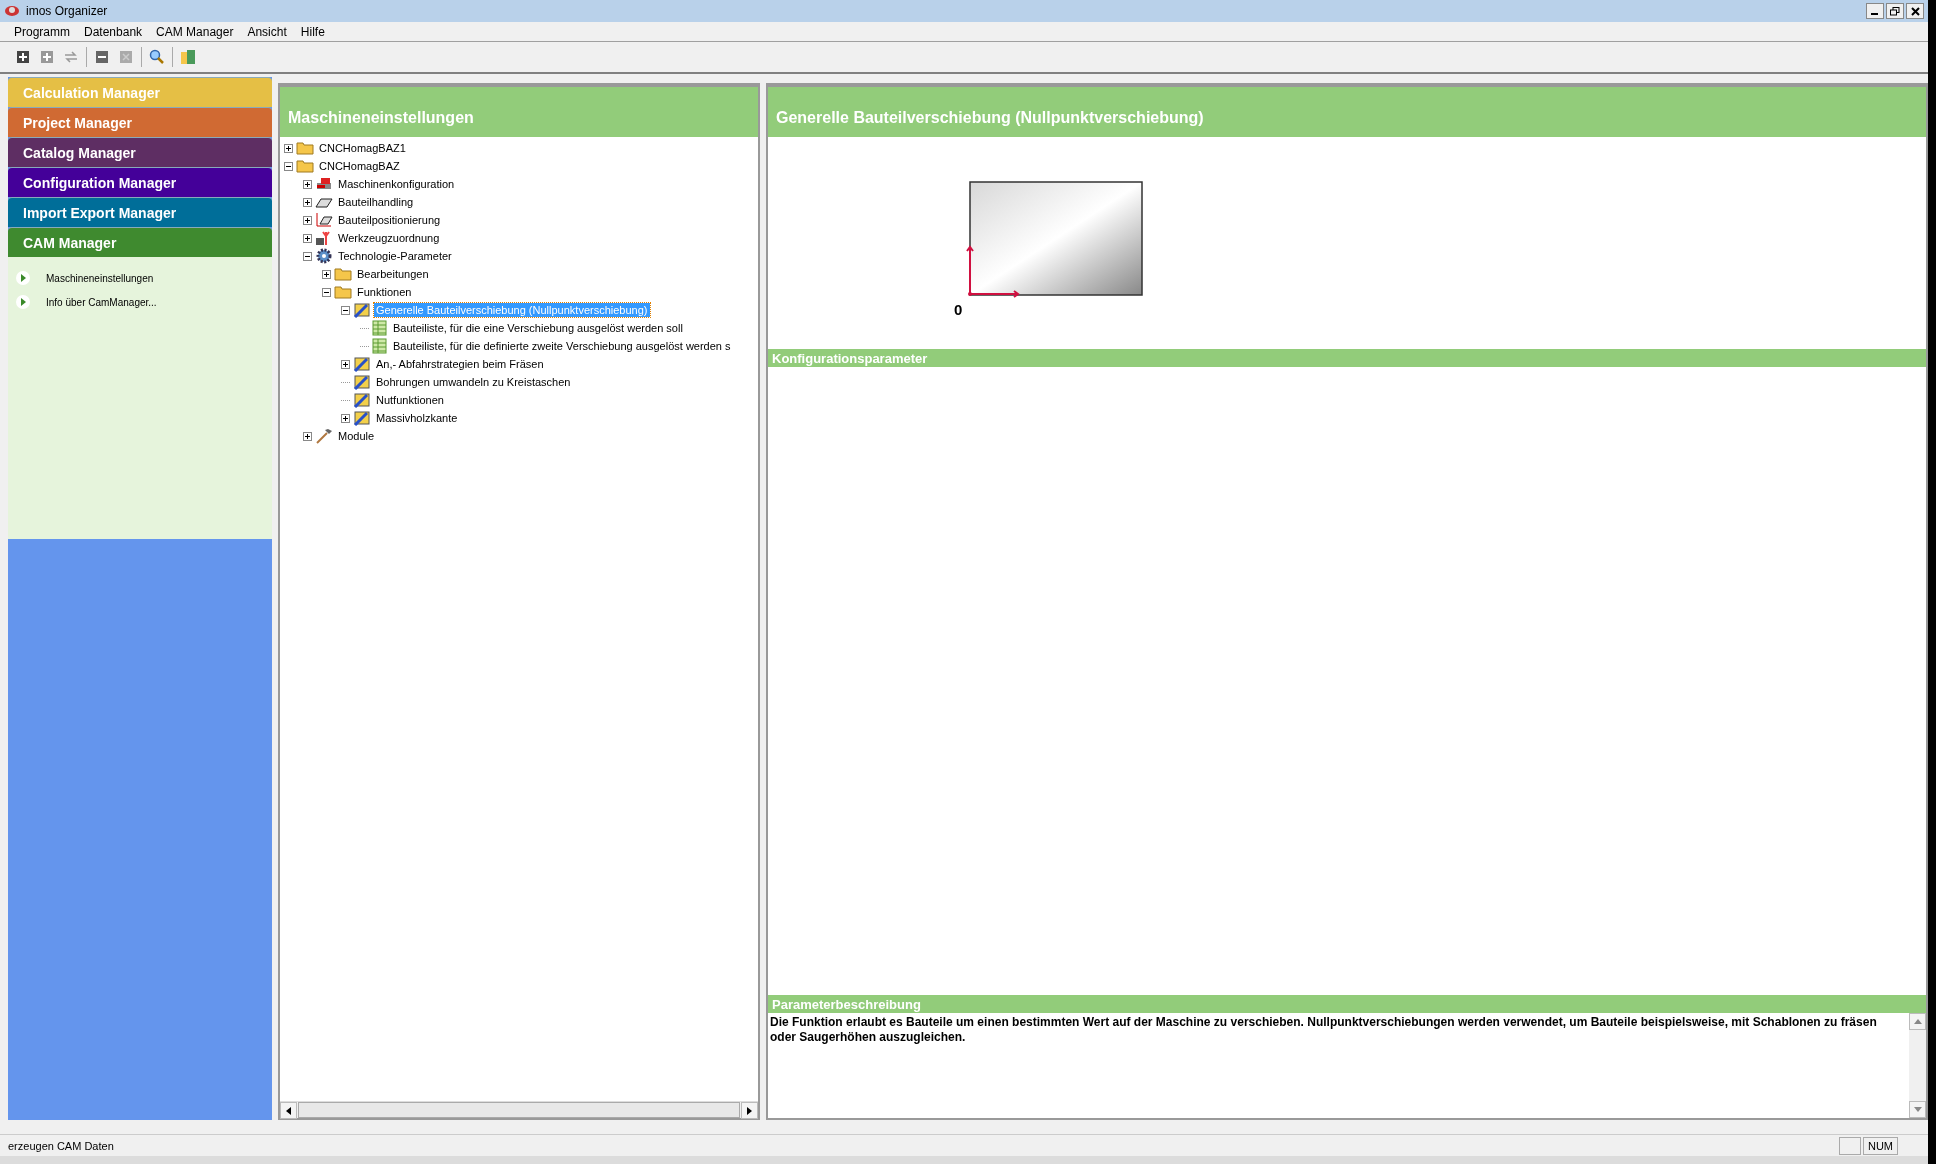 This screenshot has height=1164, width=1936. What do you see at coordinates (362, 148) in the screenshot?
I see `tree-item: CNCHomagBAZ1` at bounding box center [362, 148].